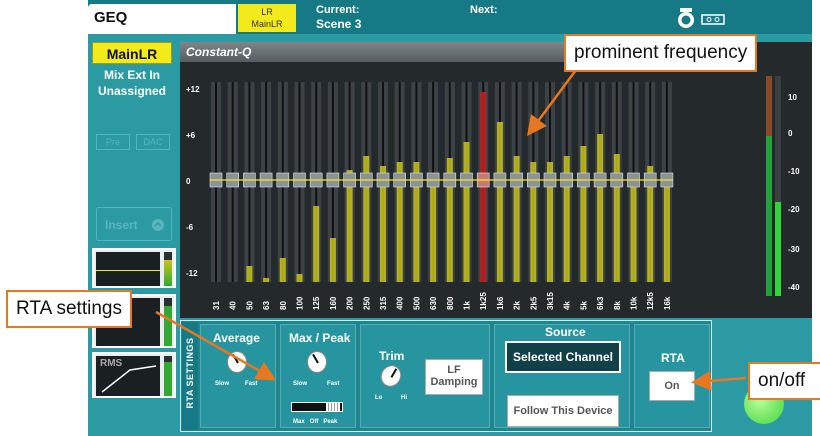 This screenshot has width=820, height=436. Describe the element at coordinates (794, 171) in the screenshot. I see `meter-scale-label: -10` at that location.